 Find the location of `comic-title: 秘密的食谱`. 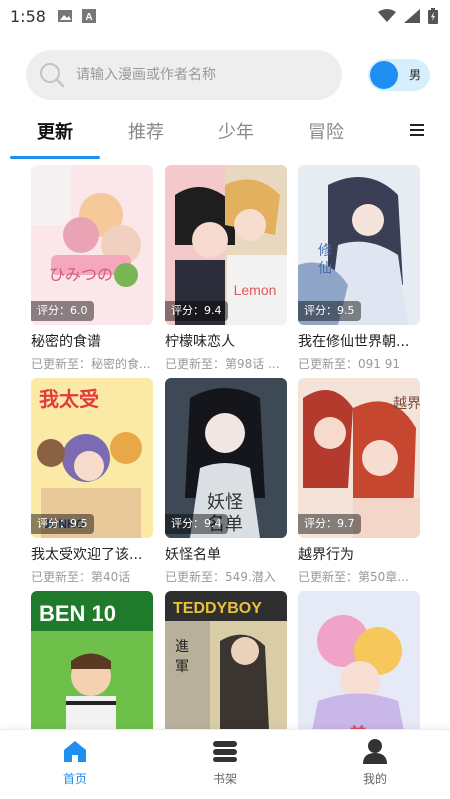

comic-title: 秘密的食谱 is located at coordinates (92, 341).